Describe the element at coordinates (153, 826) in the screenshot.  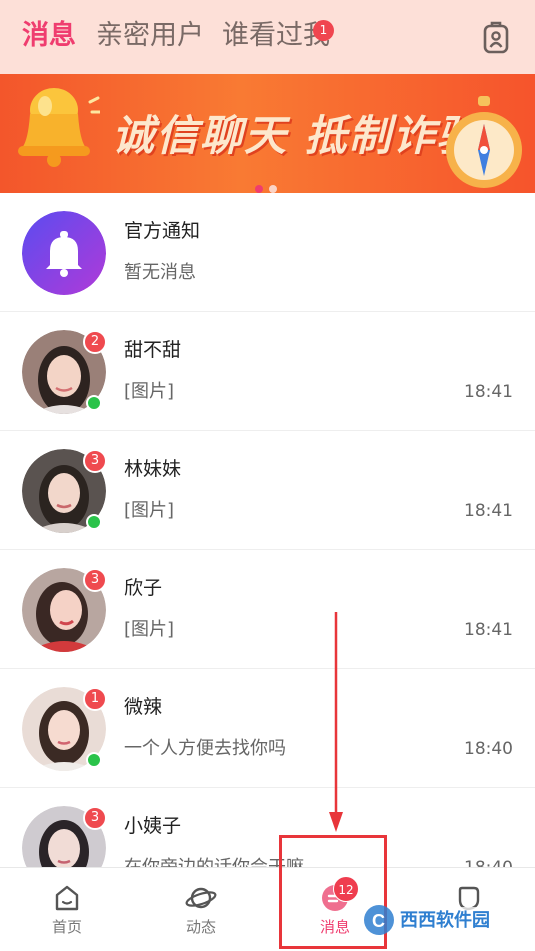
I see `contact-name: 小姨子` at that location.